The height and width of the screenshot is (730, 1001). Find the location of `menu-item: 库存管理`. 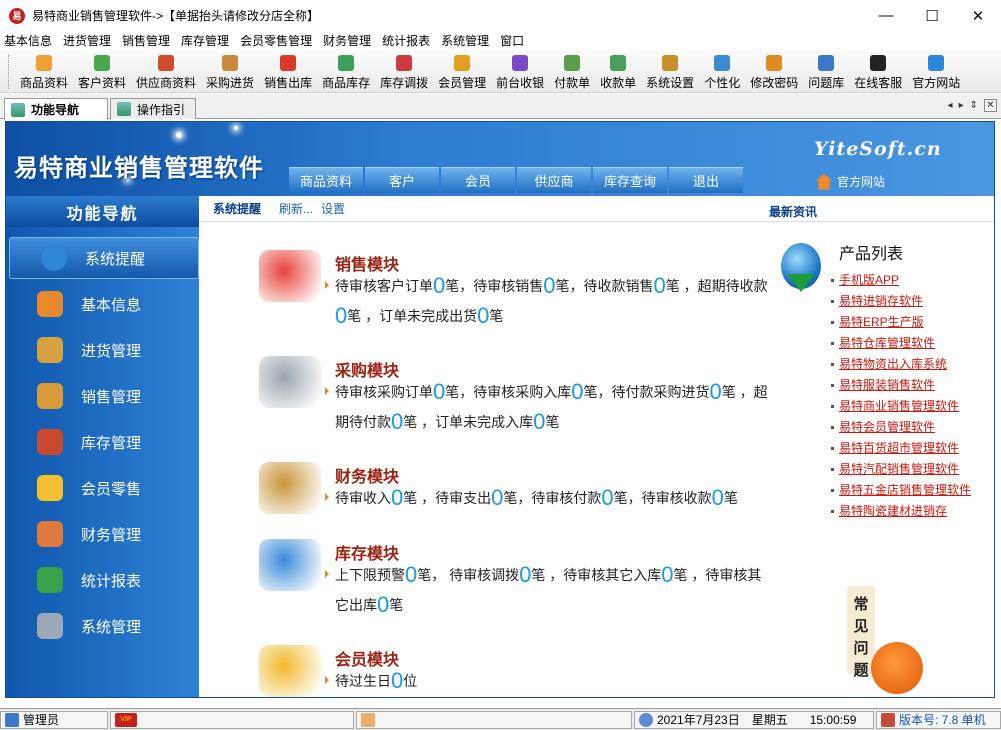

menu-item: 库存管理 is located at coordinates (204, 41).